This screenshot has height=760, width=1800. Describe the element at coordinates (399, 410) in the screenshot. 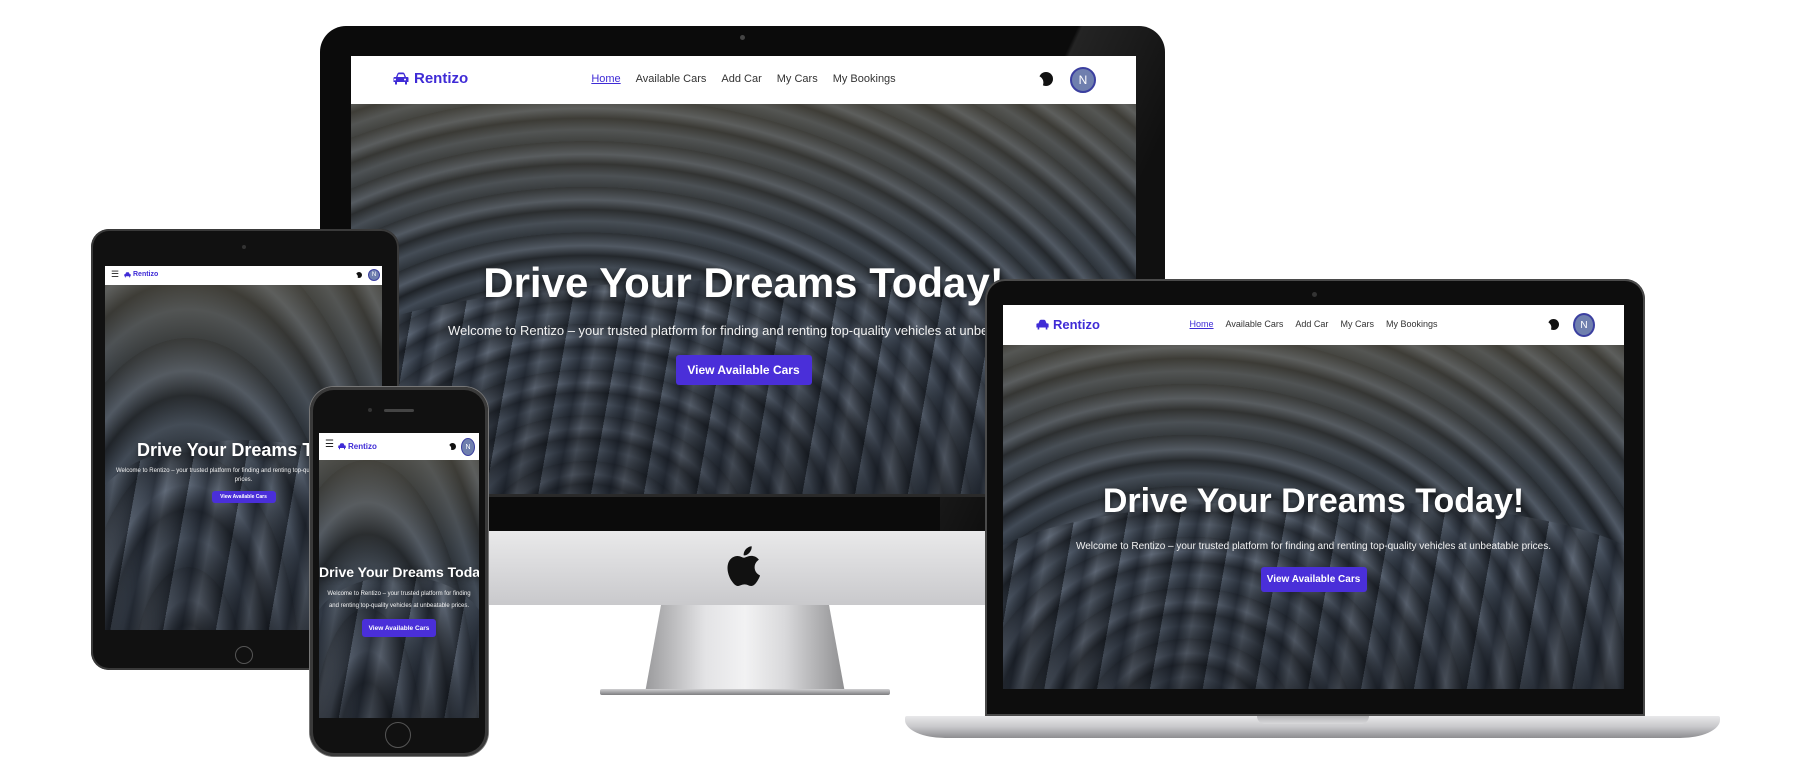

I see `phone-speaker` at that location.